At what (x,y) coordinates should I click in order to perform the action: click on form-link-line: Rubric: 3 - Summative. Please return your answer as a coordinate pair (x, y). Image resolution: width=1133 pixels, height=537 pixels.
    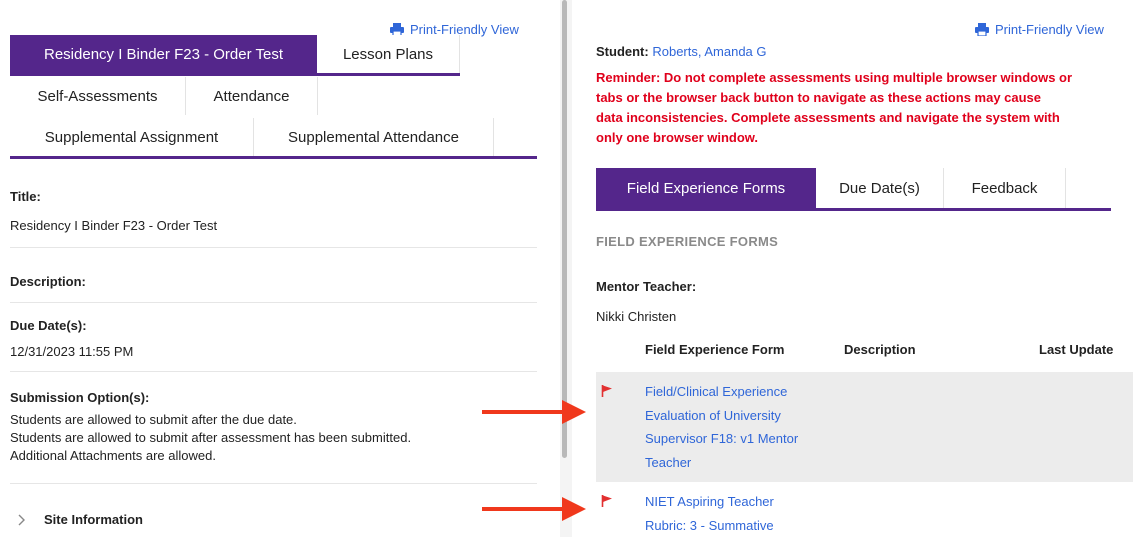
    Looking at the image, I should click on (709, 525).